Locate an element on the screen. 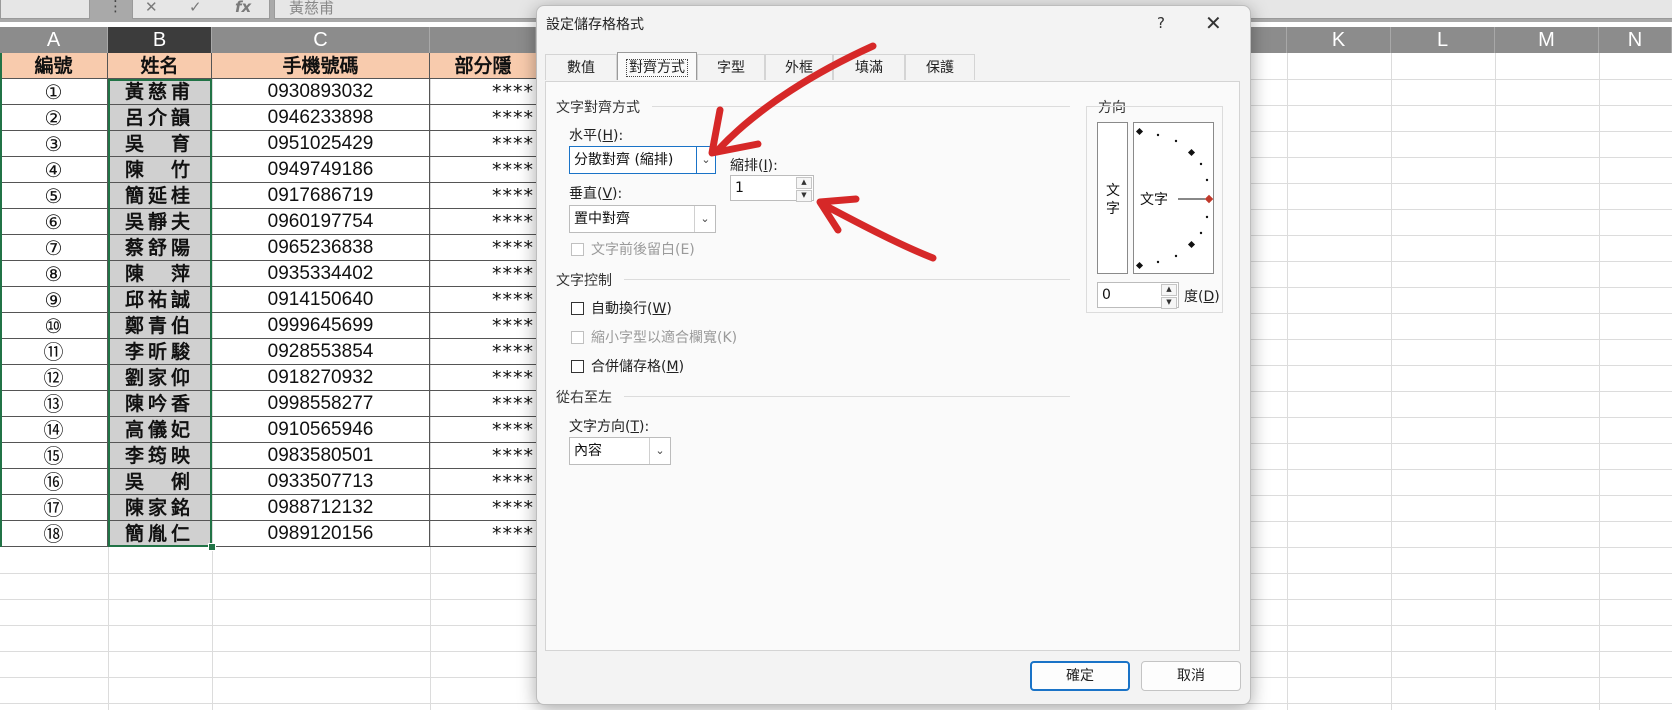  cell-name: 吳 育 is located at coordinates (160, 144).